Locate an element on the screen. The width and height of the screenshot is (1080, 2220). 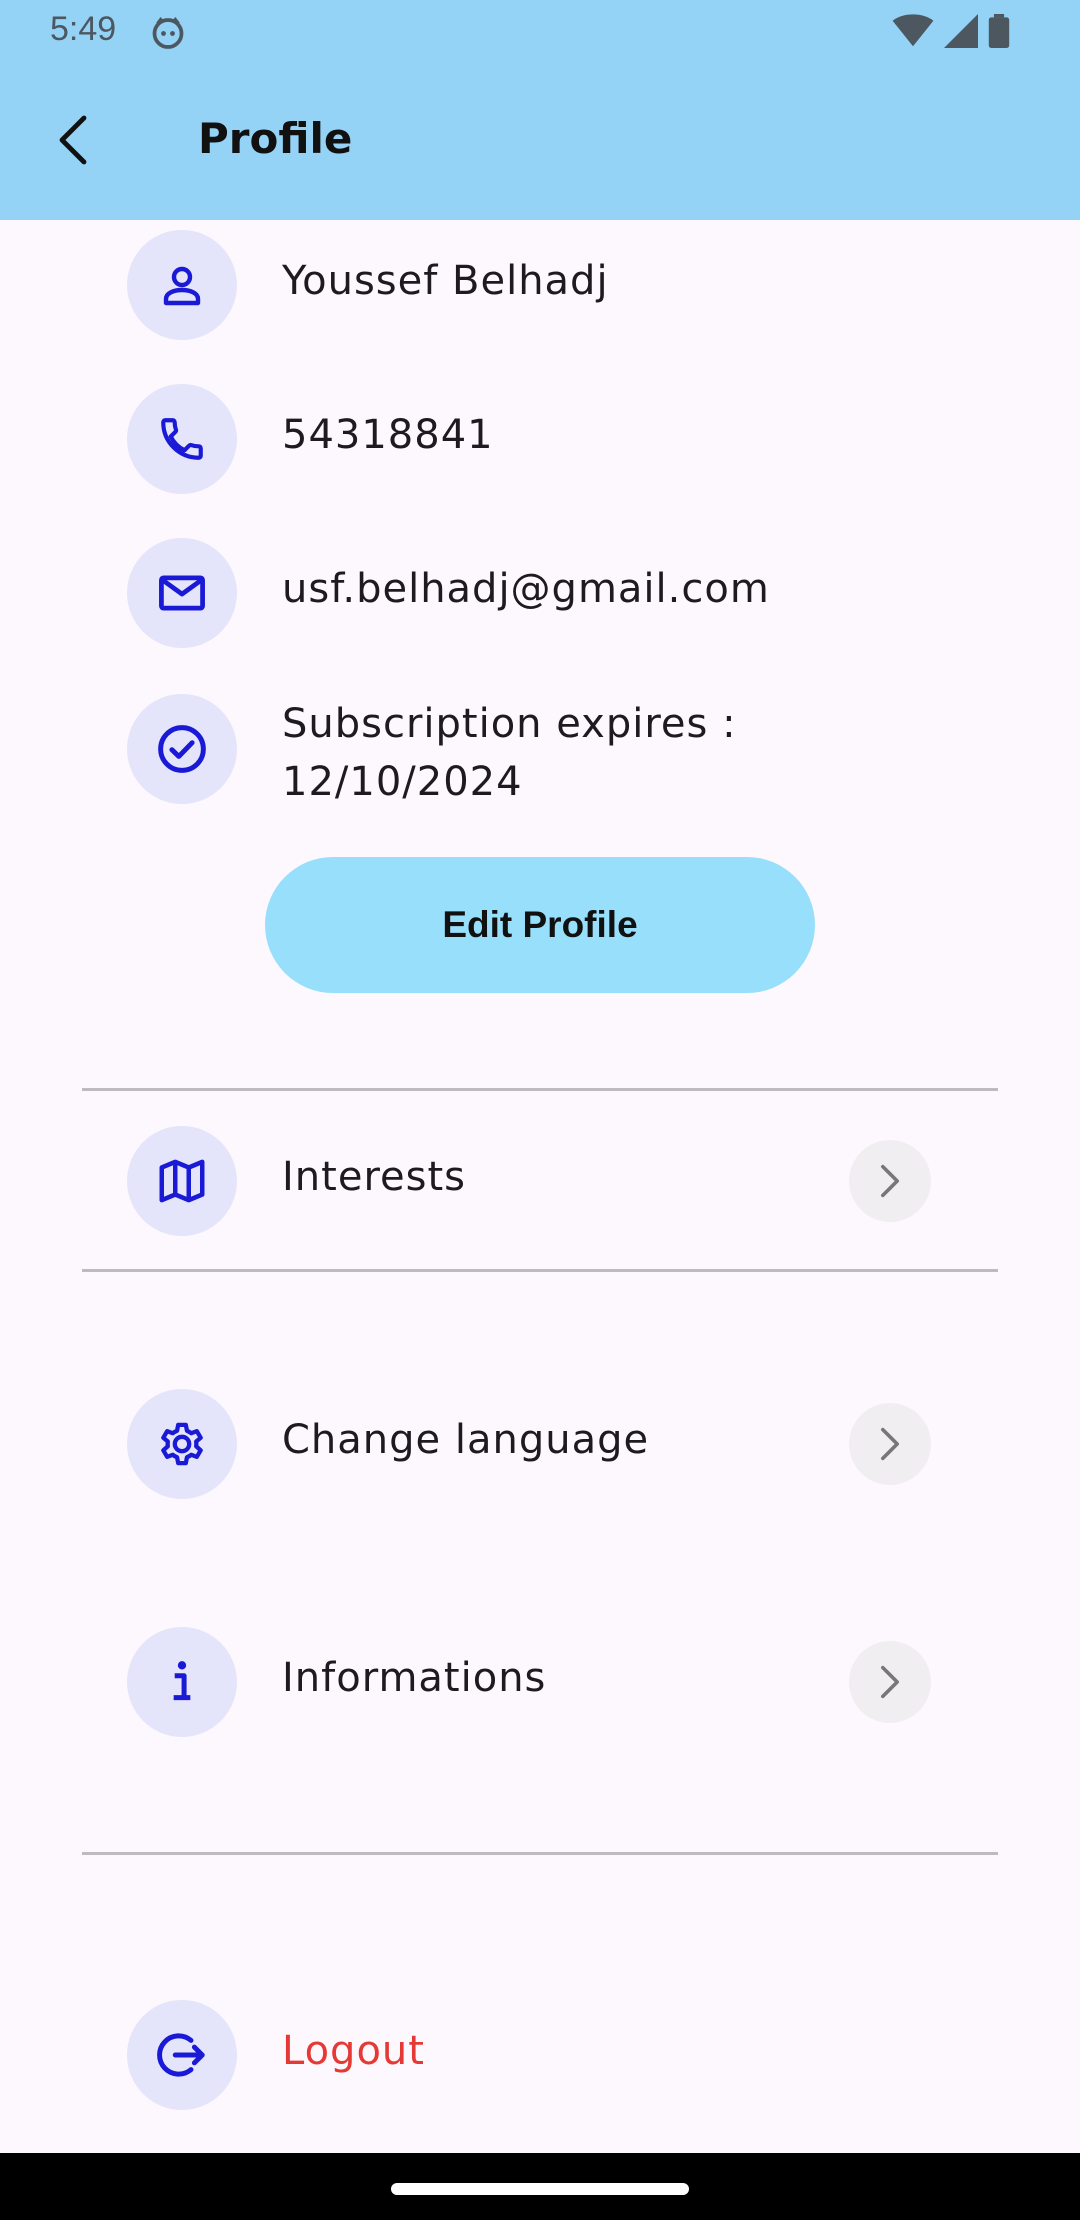
gear-icon is located at coordinates (182, 1444).